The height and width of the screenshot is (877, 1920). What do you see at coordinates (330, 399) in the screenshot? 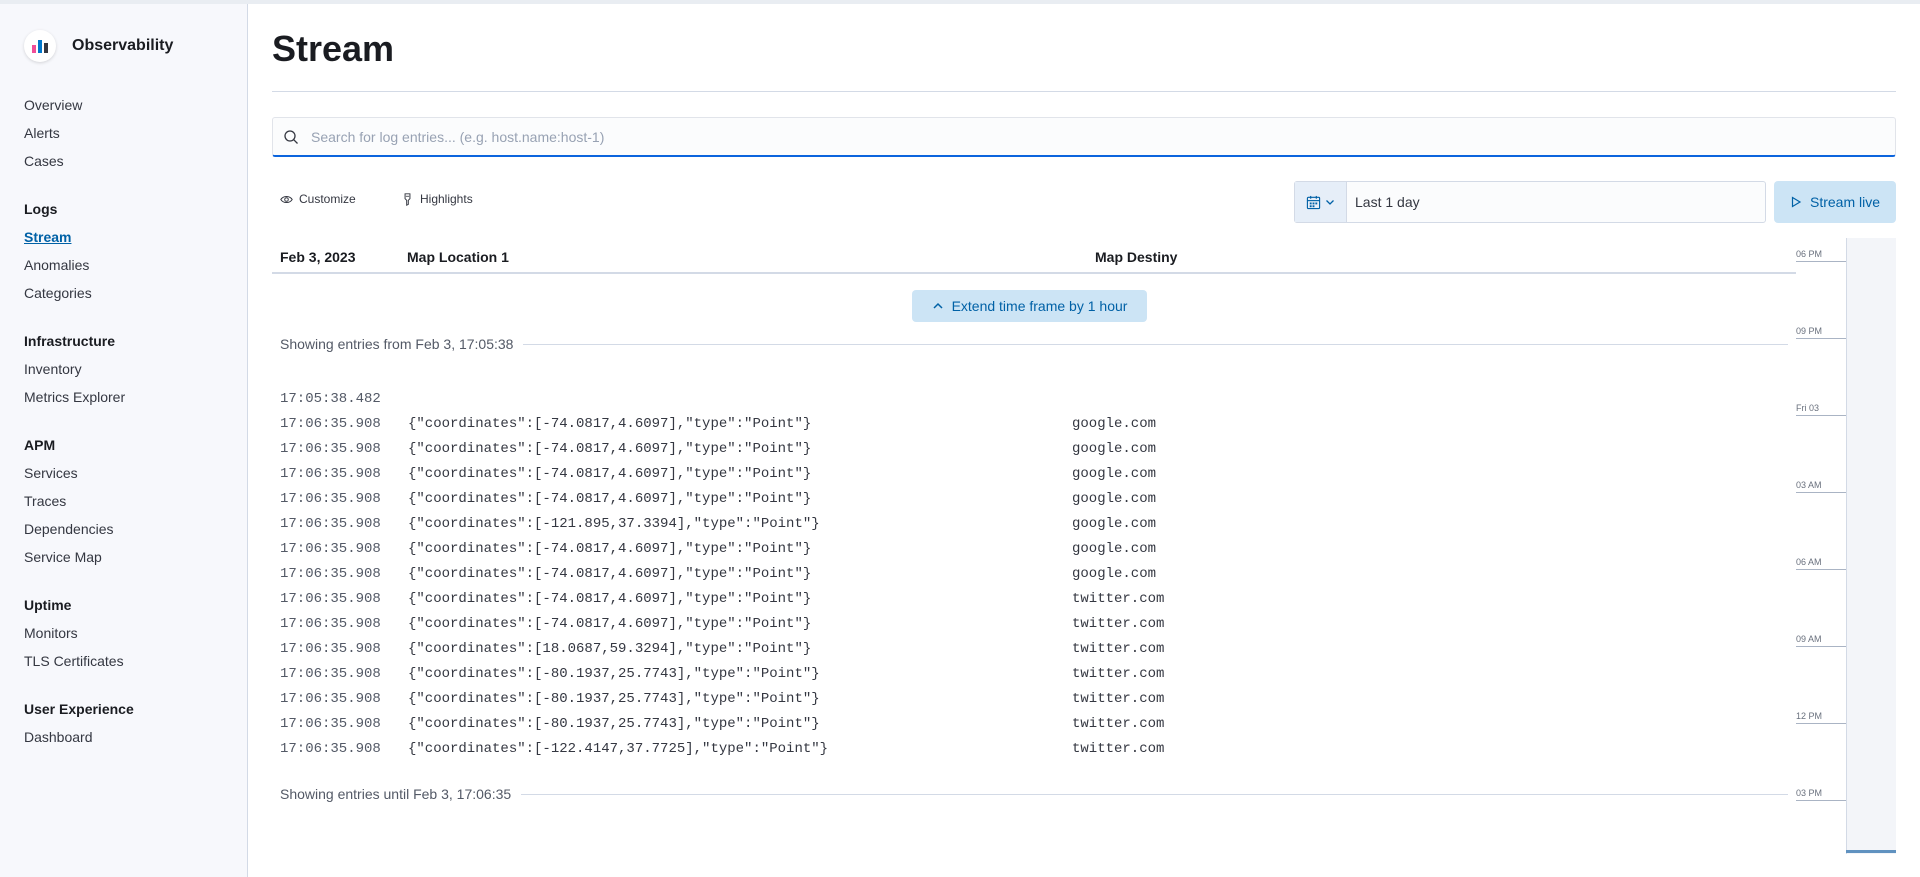
I see `log-timestamp: 17:05:38.482` at bounding box center [330, 399].